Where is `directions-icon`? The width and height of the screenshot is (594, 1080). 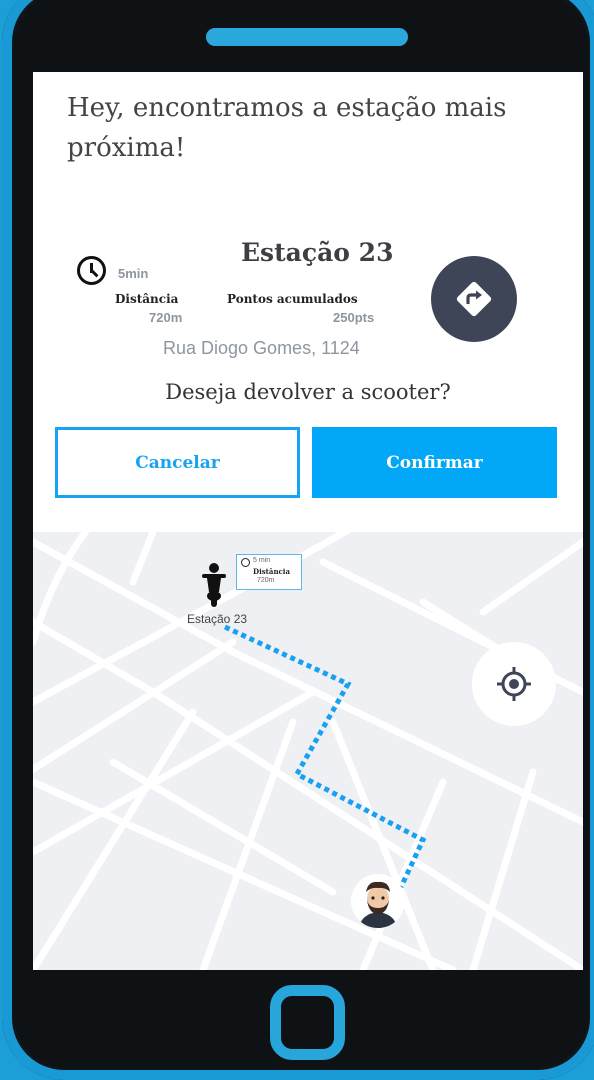
directions-icon is located at coordinates (474, 299).